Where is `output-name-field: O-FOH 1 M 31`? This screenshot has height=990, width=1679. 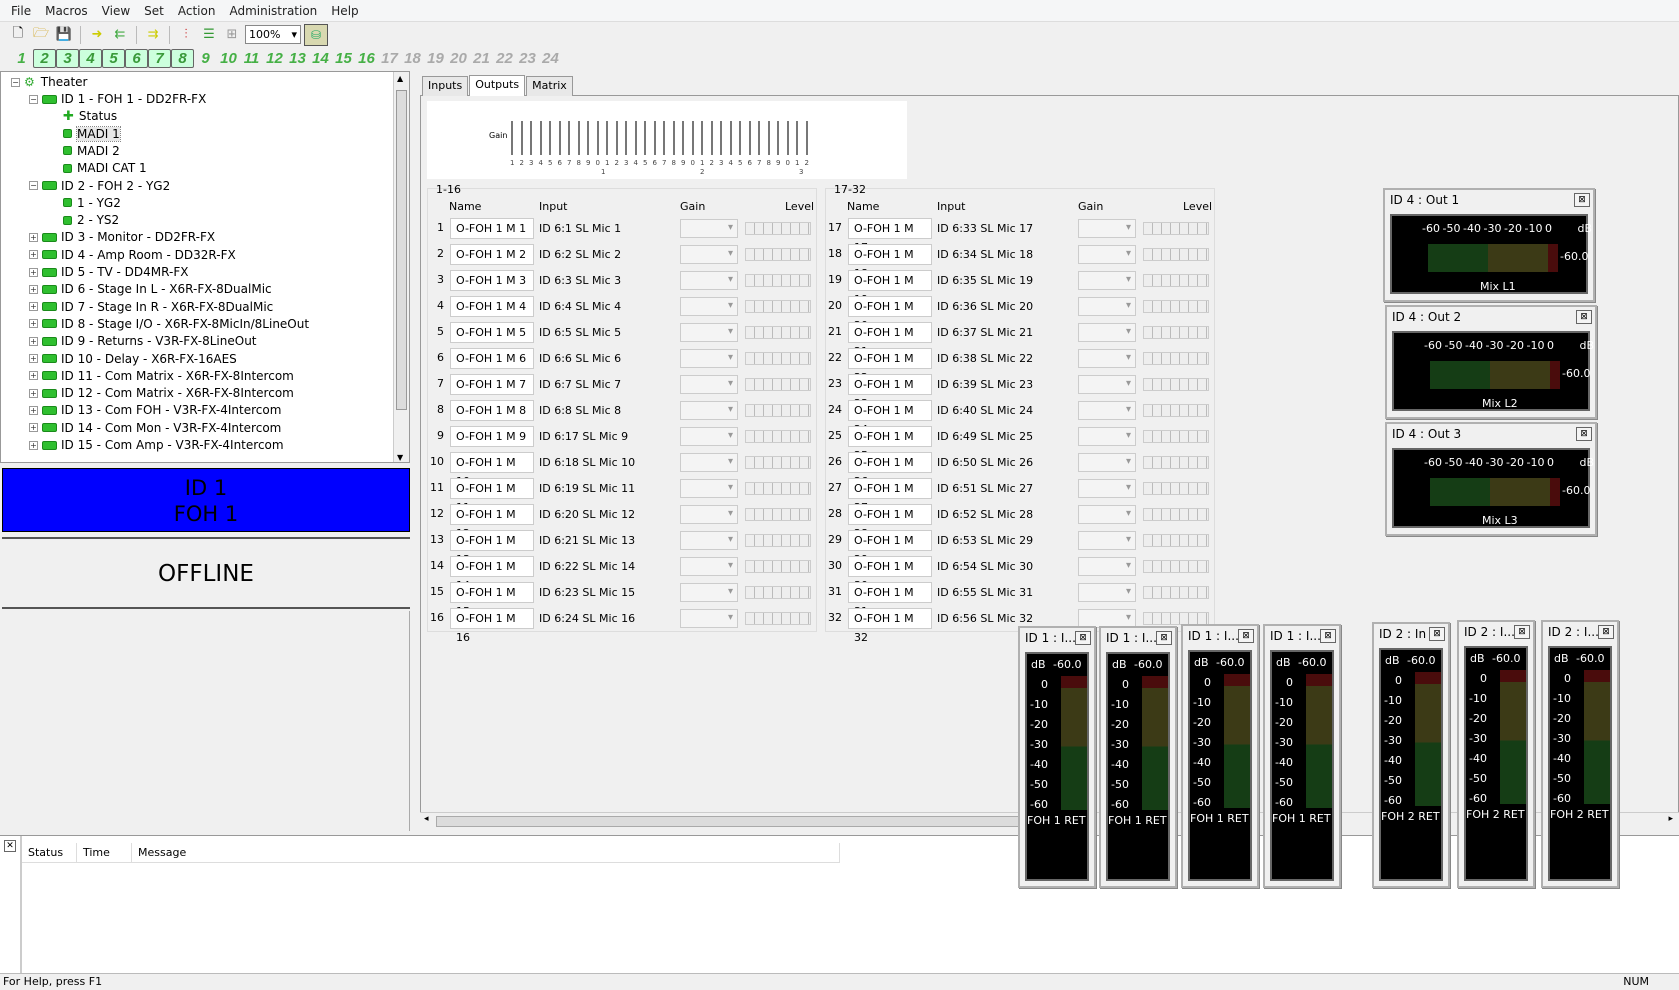
output-name-field: O-FOH 1 M 31 is located at coordinates (890, 600).